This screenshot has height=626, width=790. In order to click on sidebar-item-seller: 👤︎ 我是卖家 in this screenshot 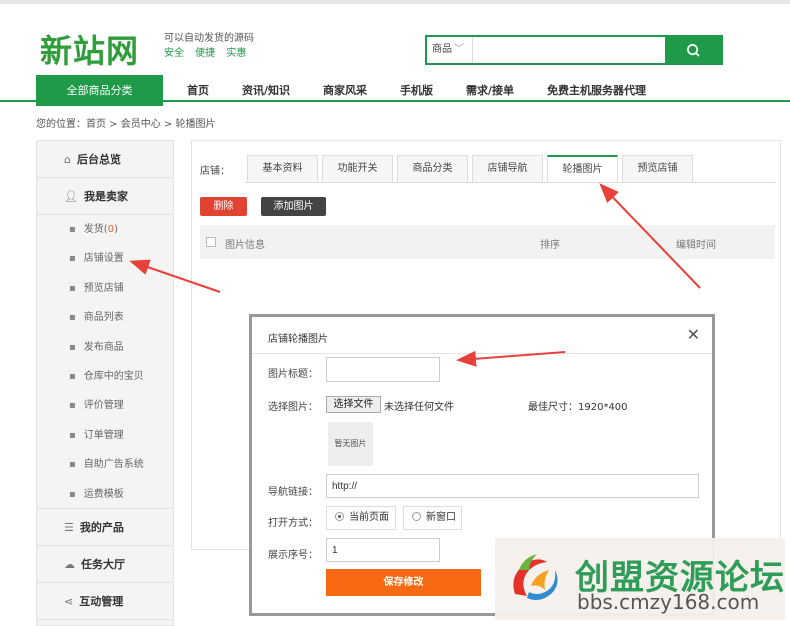, I will do `click(105, 196)`.